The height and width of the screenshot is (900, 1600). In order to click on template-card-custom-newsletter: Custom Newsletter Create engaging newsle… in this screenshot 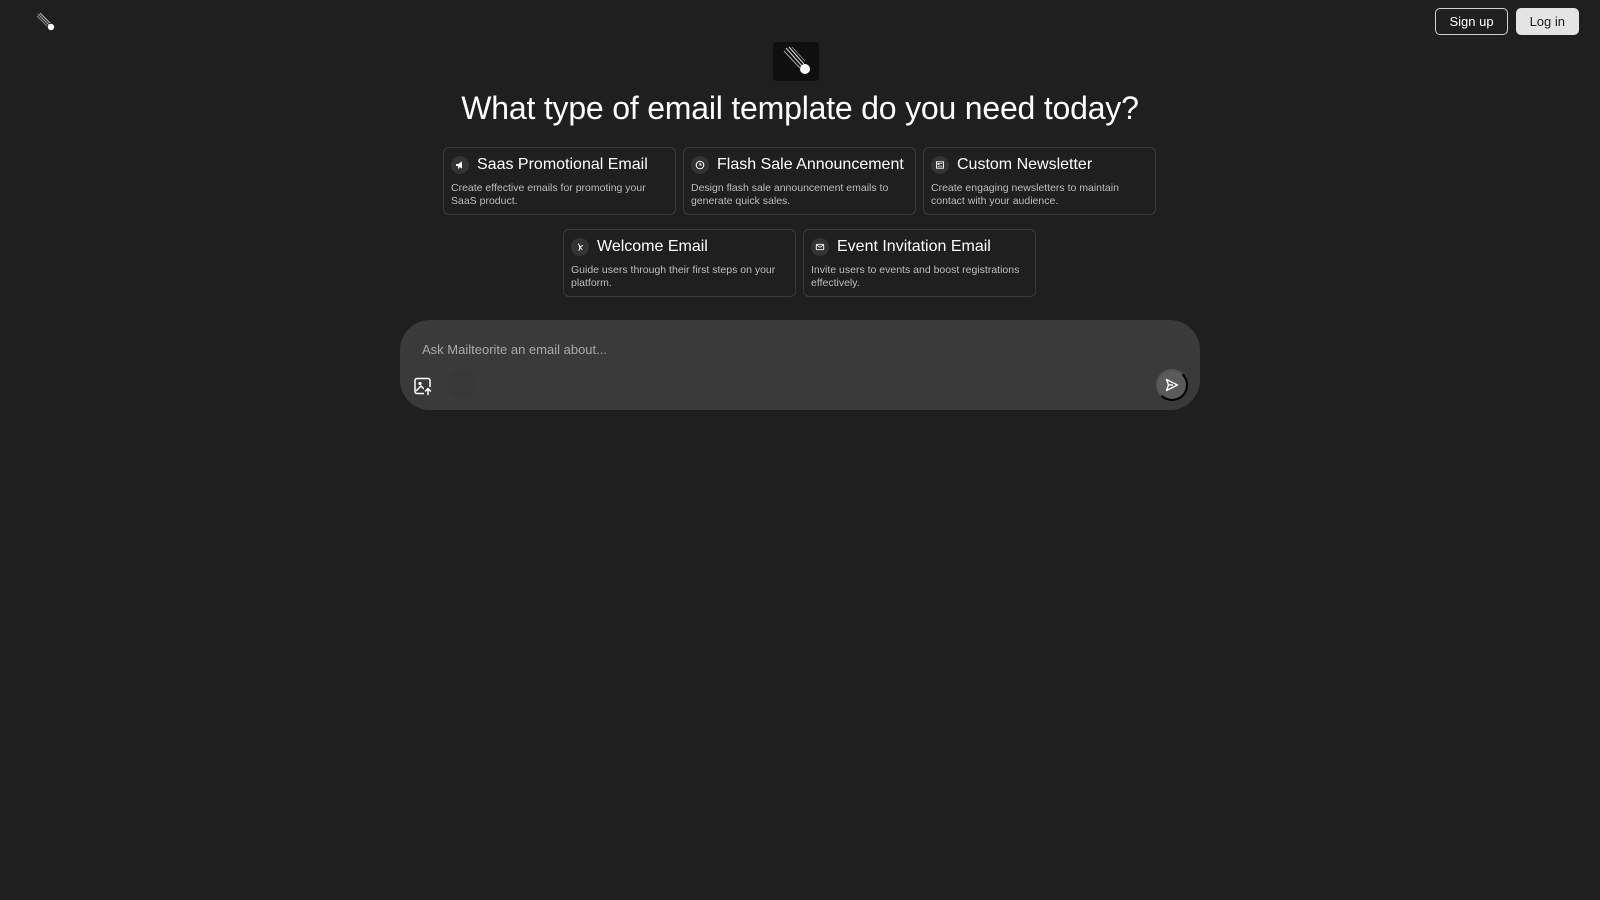, I will do `click(1039, 181)`.